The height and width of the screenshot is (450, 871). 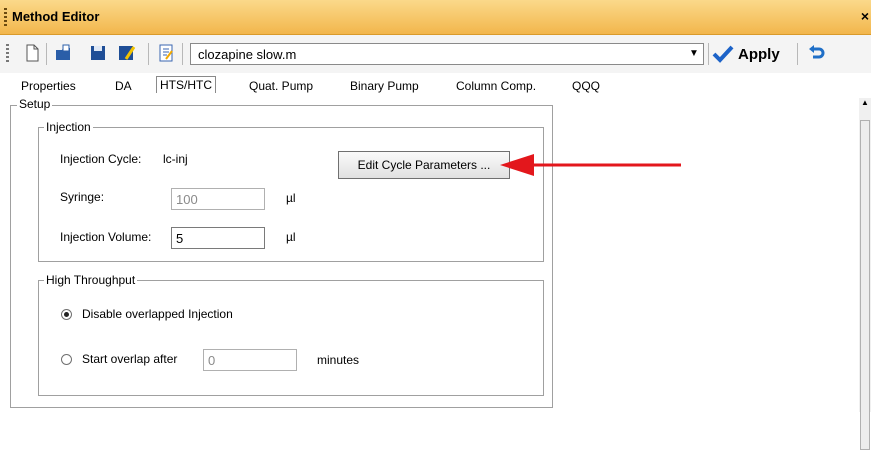 I want to click on open-folder-icon, so click(x=64, y=53).